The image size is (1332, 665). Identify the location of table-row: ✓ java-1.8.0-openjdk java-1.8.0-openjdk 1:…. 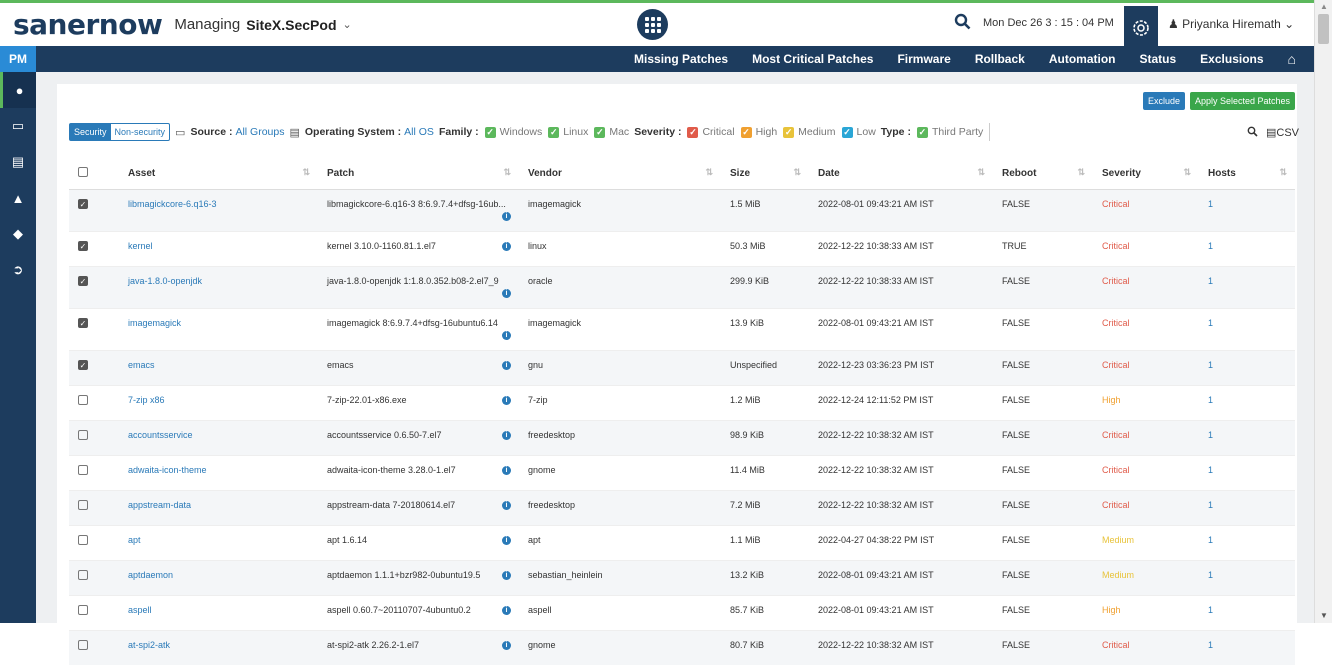
(682, 286).